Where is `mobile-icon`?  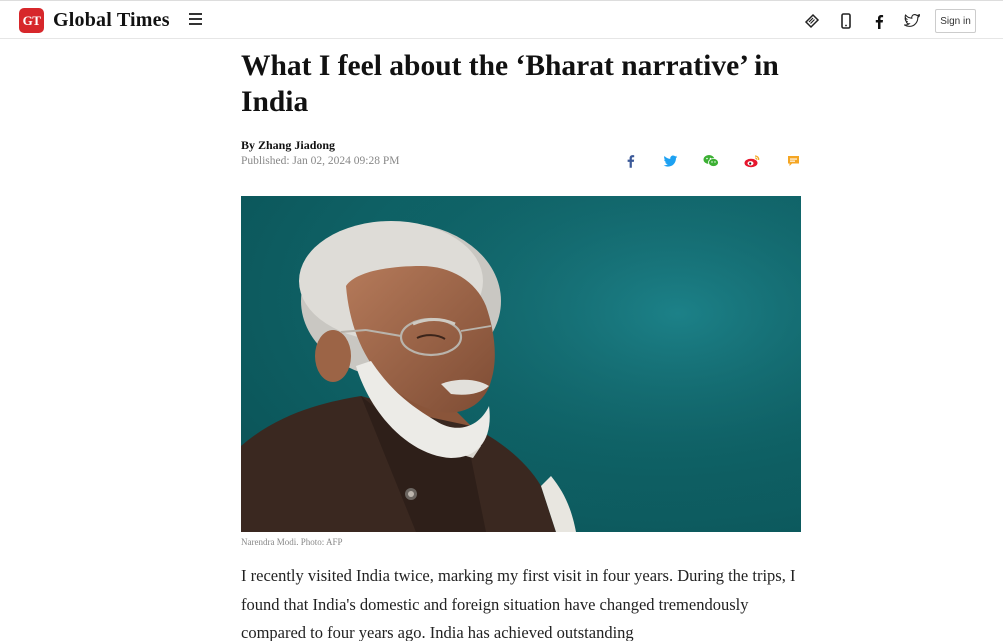
mobile-icon is located at coordinates (846, 21).